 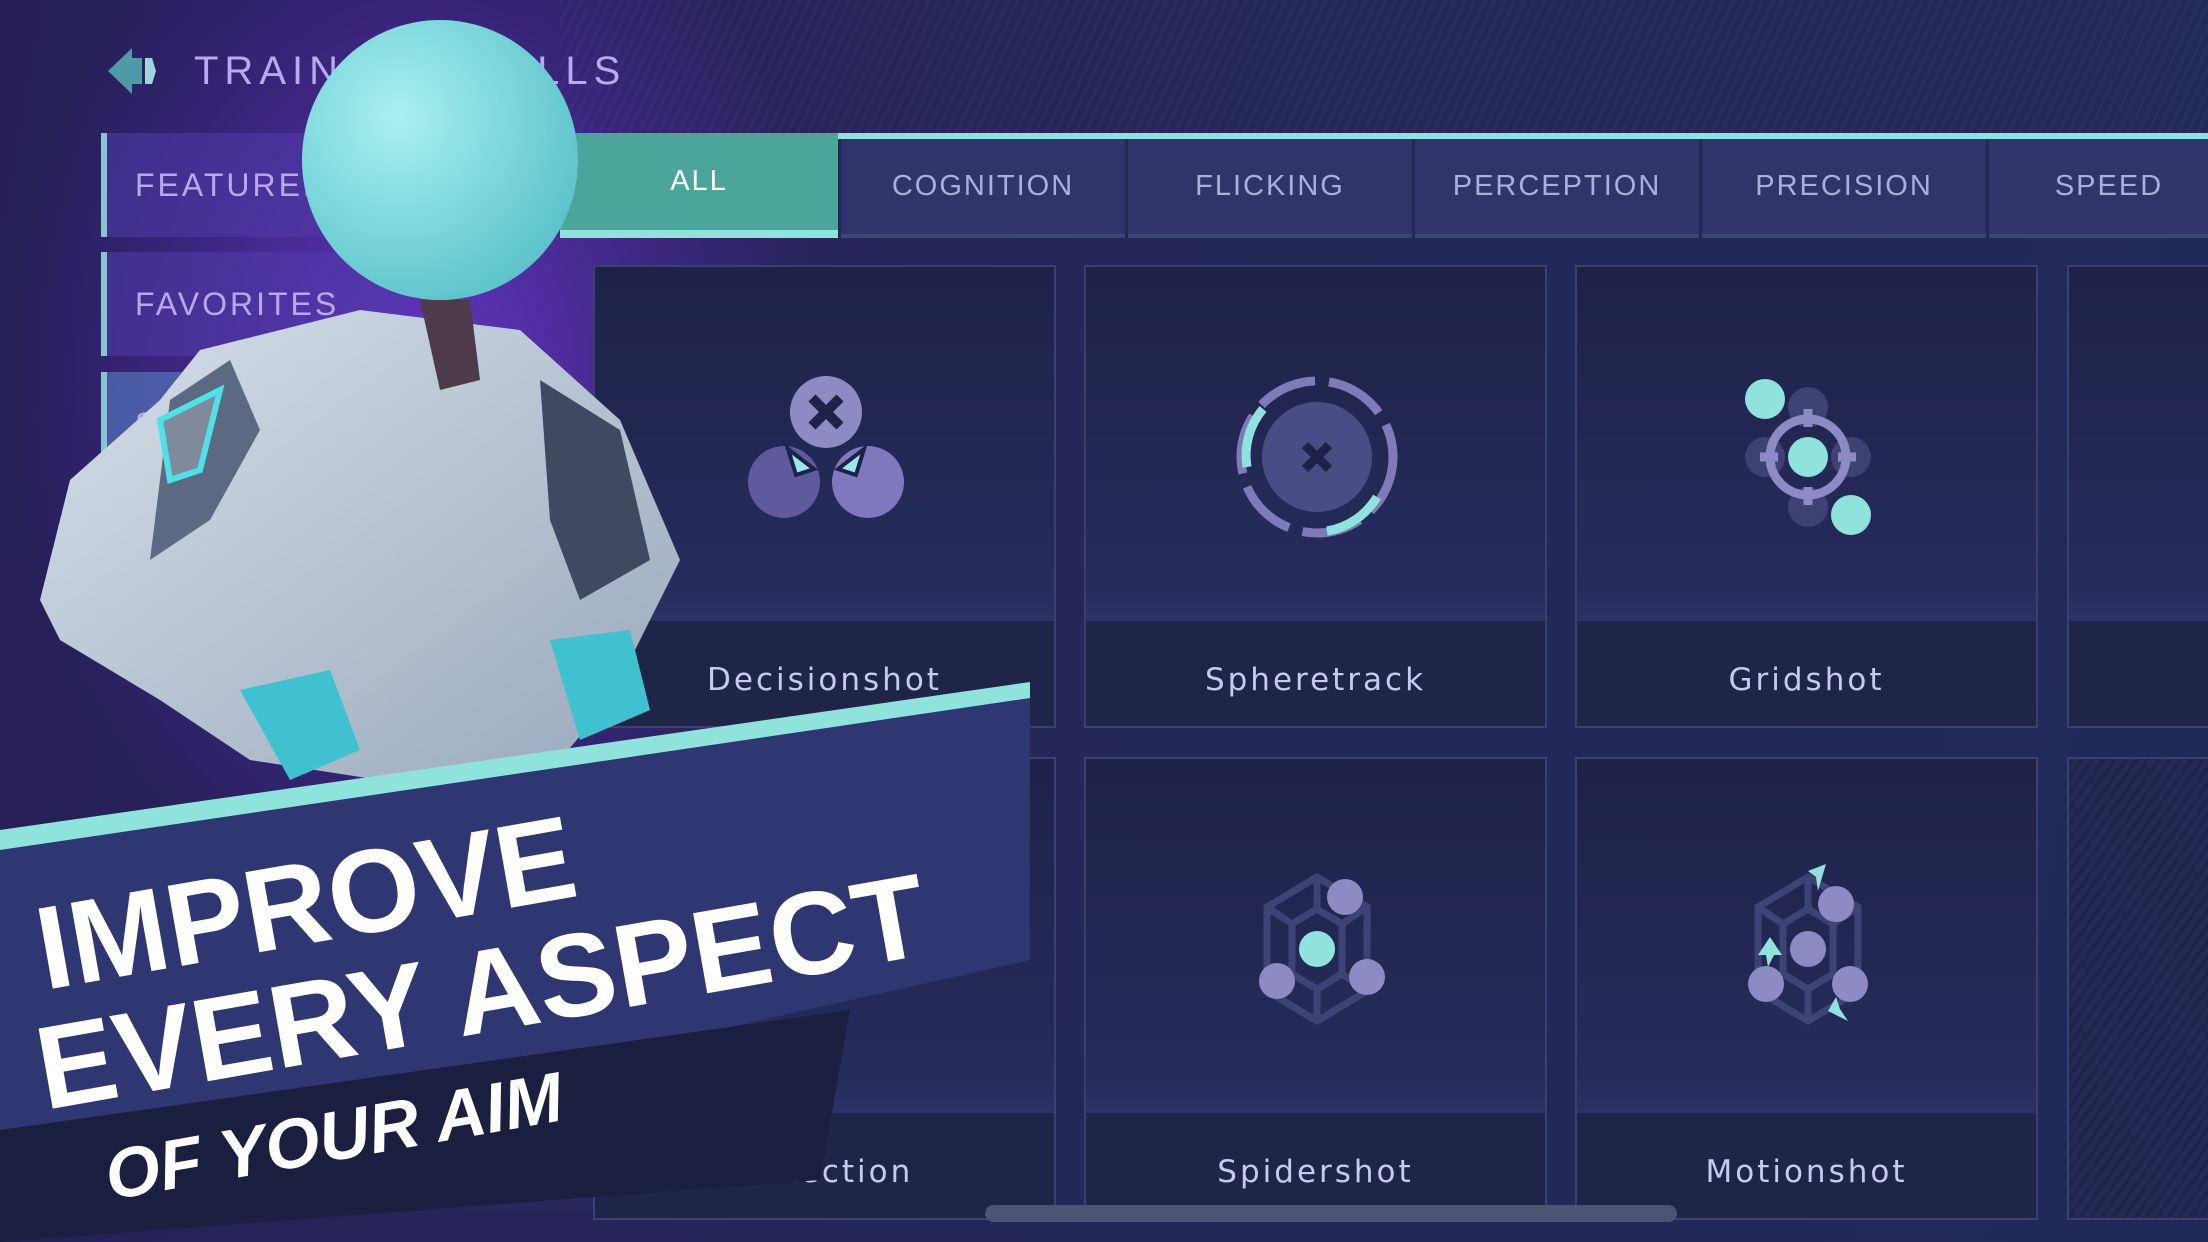 I want to click on drill-card-partial, so click(x=2137, y=496).